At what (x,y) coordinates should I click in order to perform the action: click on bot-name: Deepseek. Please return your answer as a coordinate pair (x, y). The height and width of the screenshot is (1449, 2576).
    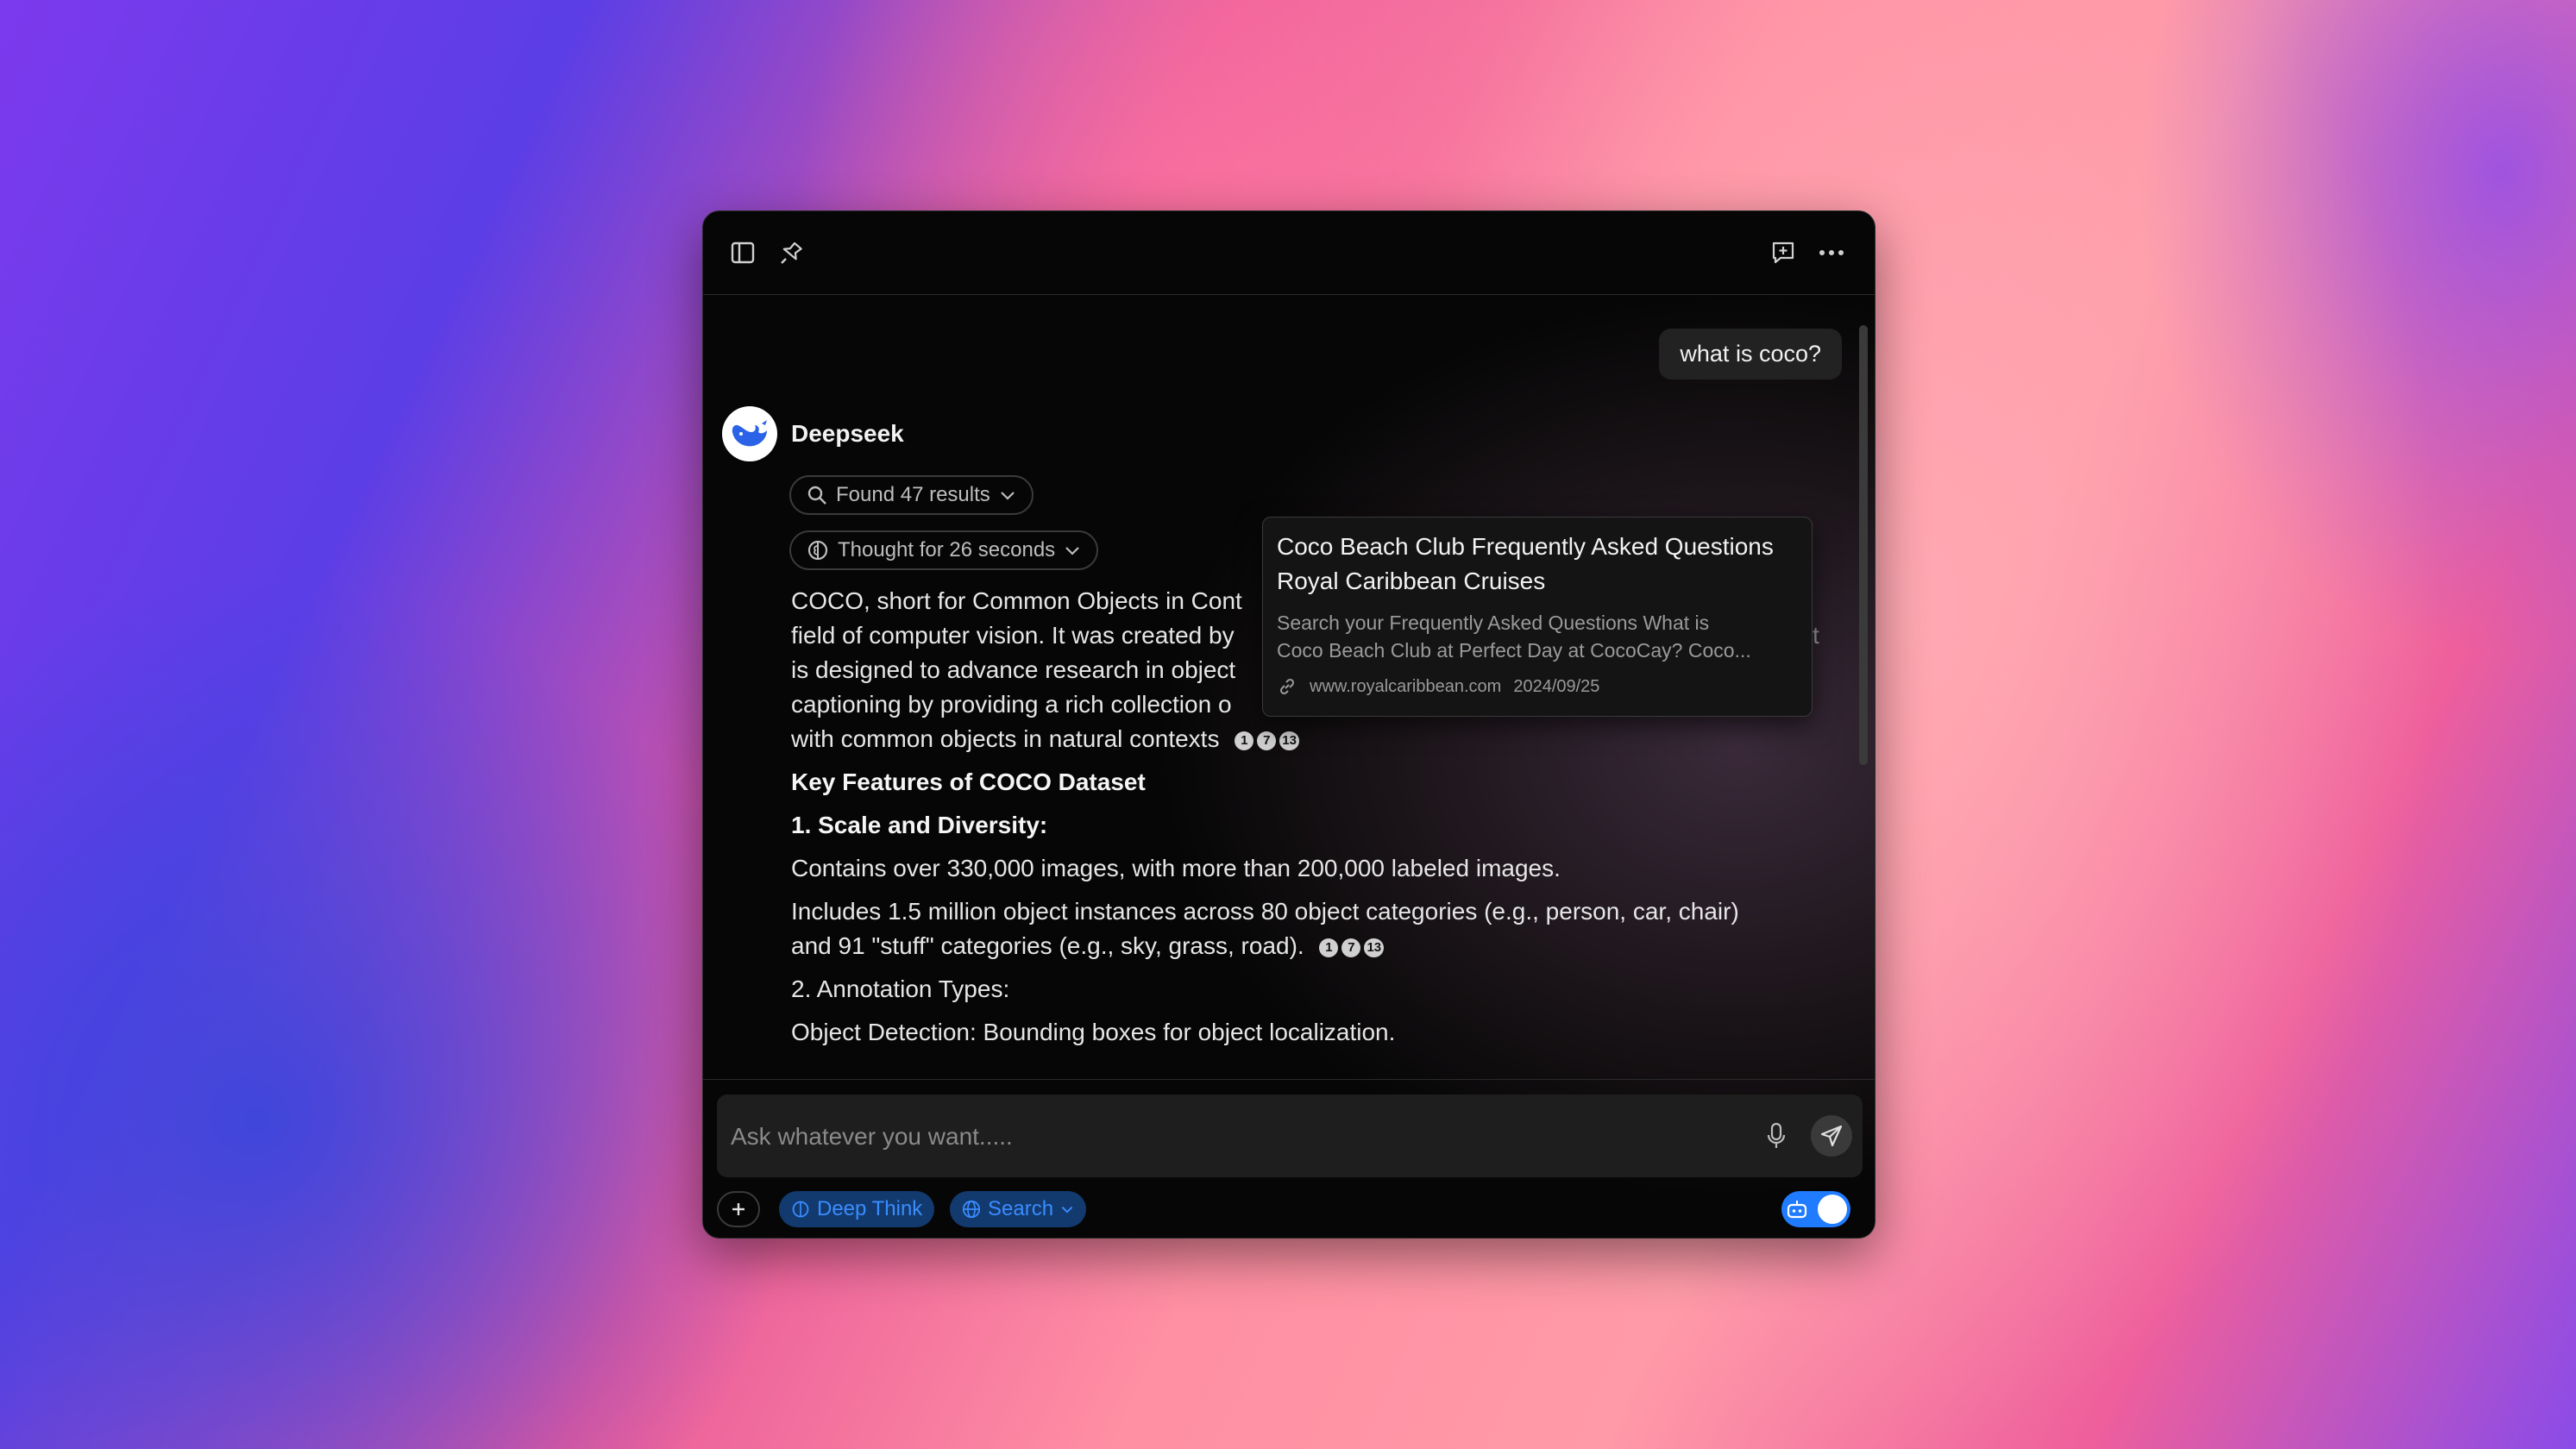
    Looking at the image, I should click on (847, 434).